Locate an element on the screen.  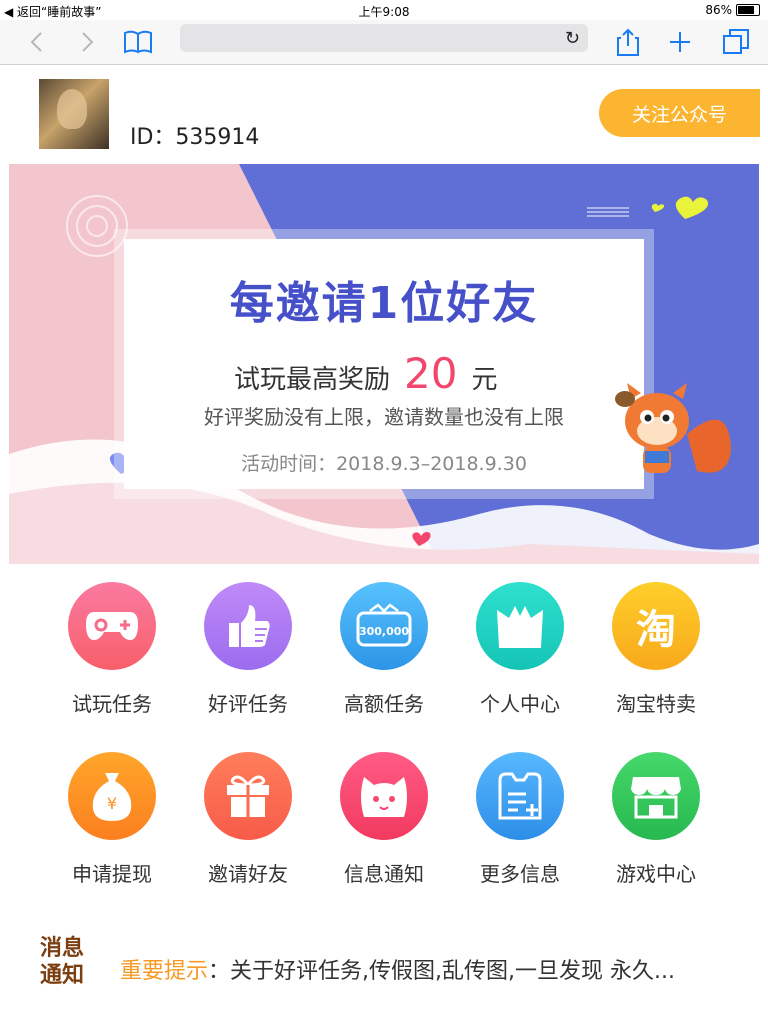
taobao-icon: 淘 is located at coordinates (656, 626).